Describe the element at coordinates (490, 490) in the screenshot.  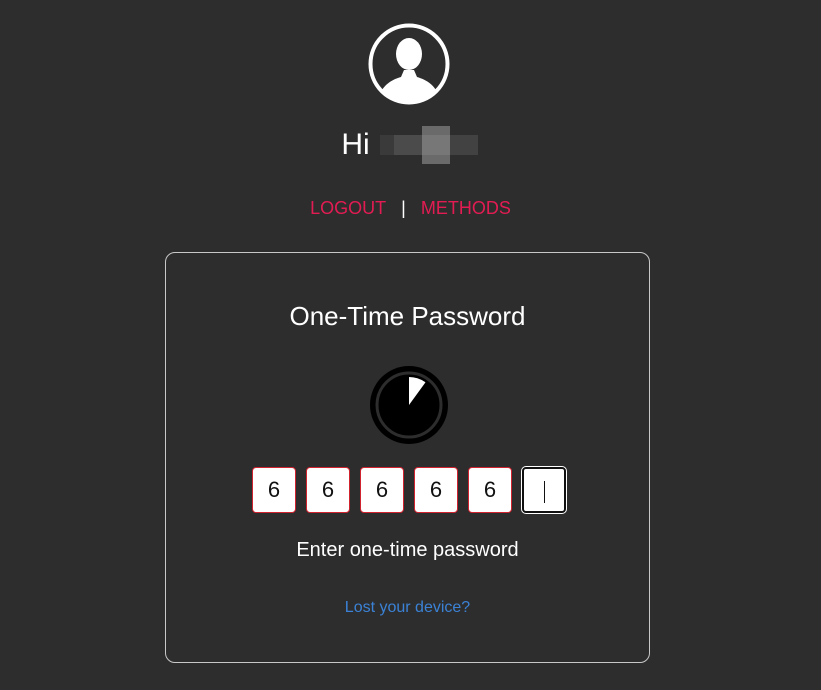
I see `otp-digit-5: 6` at that location.